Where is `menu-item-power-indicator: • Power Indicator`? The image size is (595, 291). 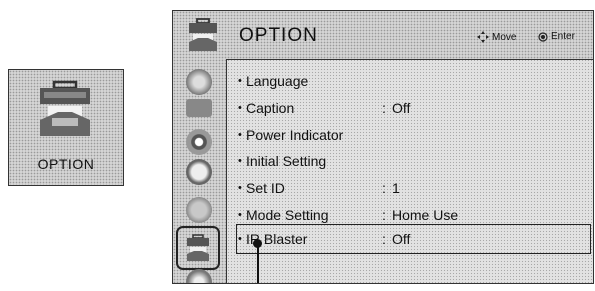 menu-item-power-indicator: • Power Indicator is located at coordinates (310, 135).